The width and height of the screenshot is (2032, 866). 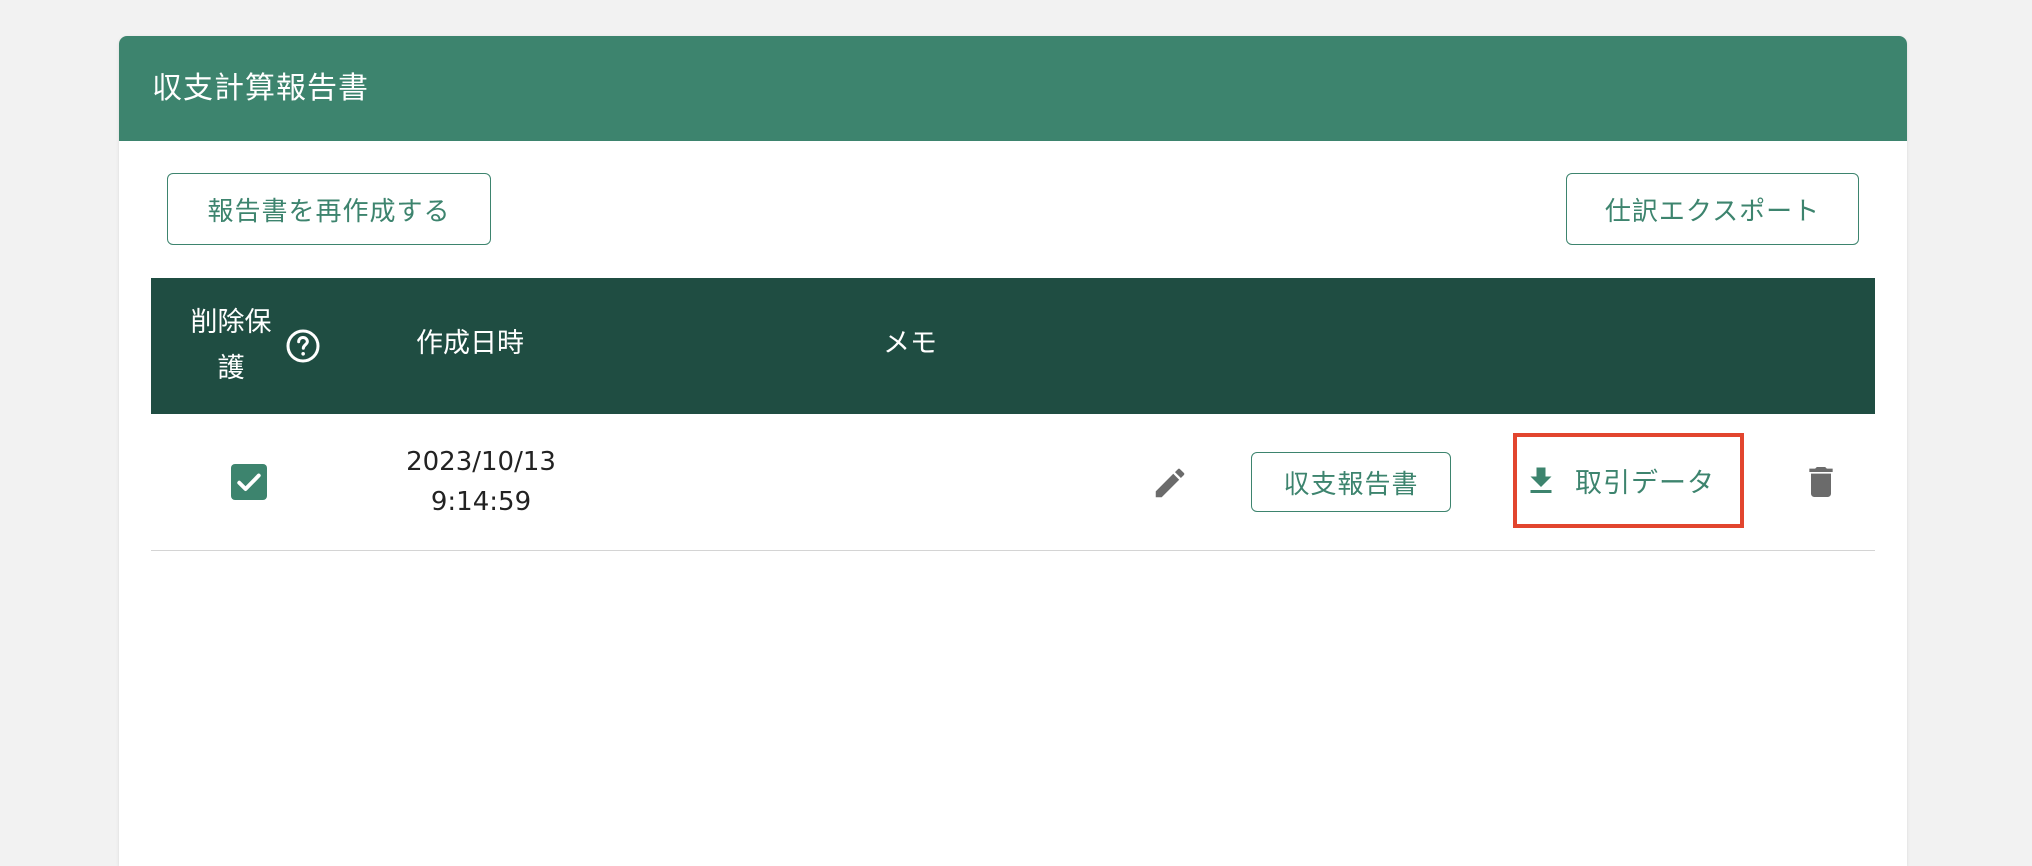 What do you see at coordinates (1013, 88) in the screenshot?
I see `panel-title: 収支計算報告書` at bounding box center [1013, 88].